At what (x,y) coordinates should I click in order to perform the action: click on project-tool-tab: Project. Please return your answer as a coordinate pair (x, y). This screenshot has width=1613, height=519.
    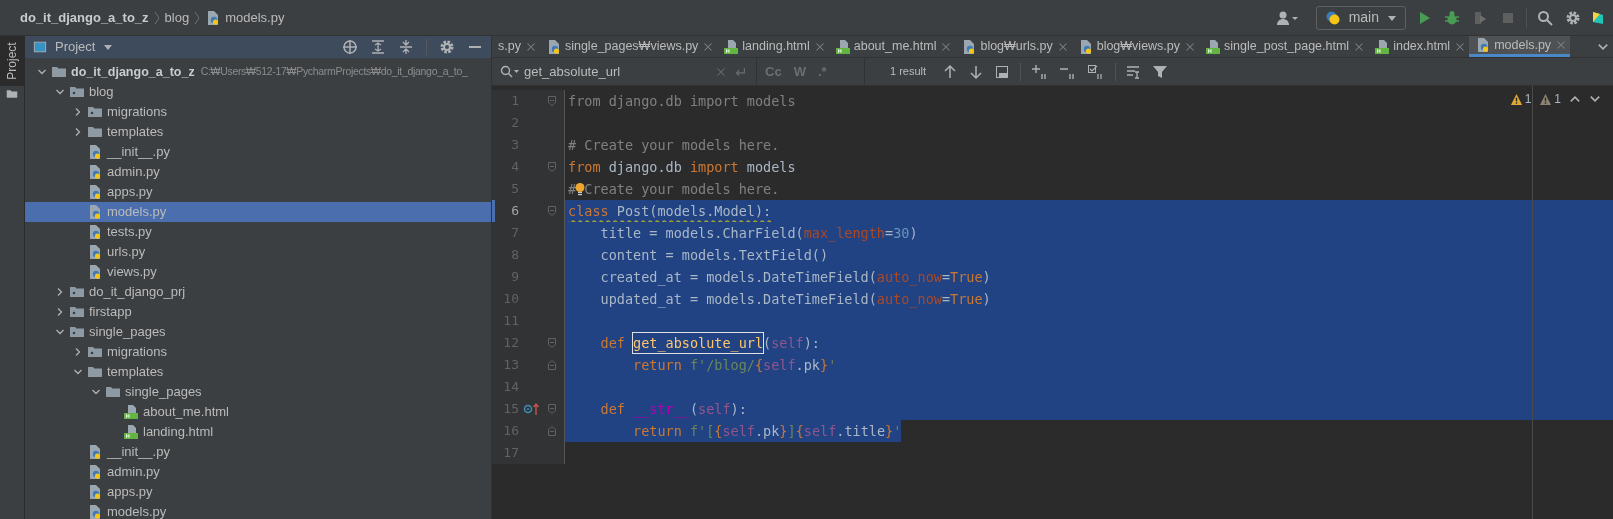
    Looking at the image, I should click on (12, 61).